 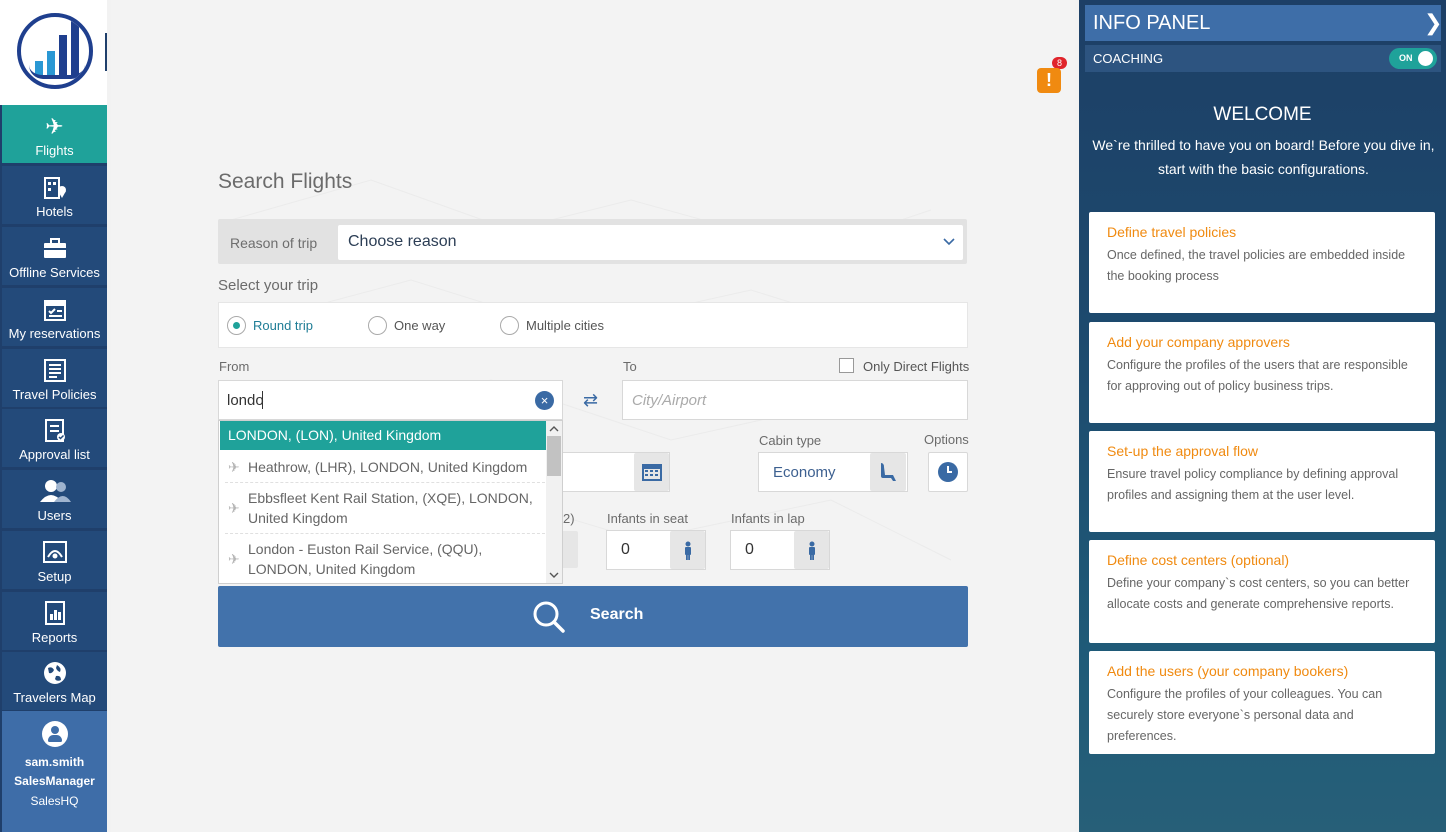 What do you see at coordinates (1182, 451) in the screenshot?
I see `card-title: Set-up the approval flow` at bounding box center [1182, 451].